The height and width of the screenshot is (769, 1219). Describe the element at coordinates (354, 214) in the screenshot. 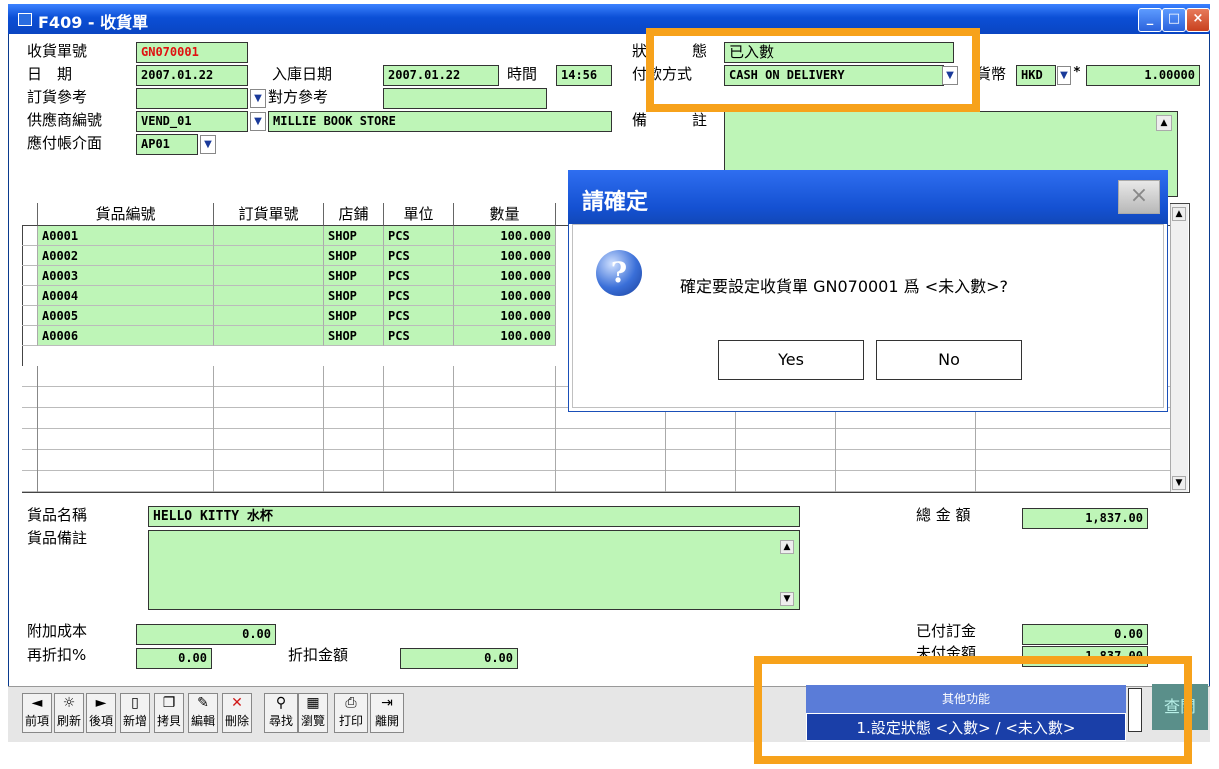

I see `col-header-shop: 店鋪` at that location.